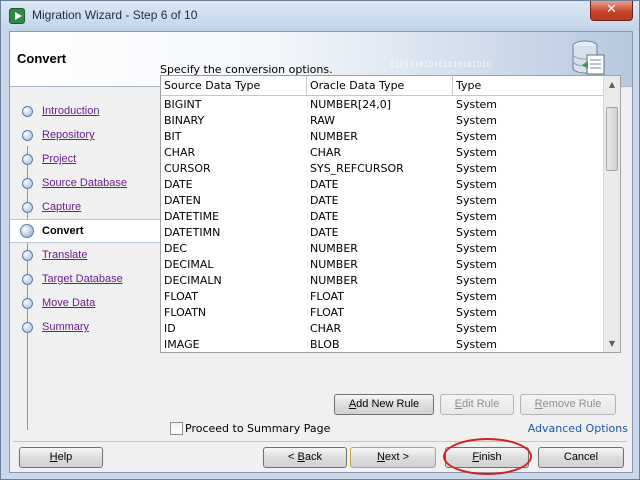 The width and height of the screenshot is (640, 480). What do you see at coordinates (382, 313) in the screenshot?
I see `table-row: FLOATN FLOAT System` at bounding box center [382, 313].